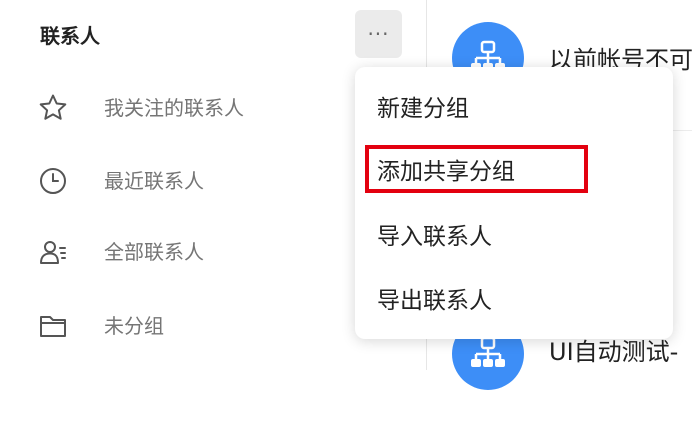 Image resolution: width=692 pixels, height=430 pixels. I want to click on nav-item-all-contacts: 全部联系人, so click(170, 248).